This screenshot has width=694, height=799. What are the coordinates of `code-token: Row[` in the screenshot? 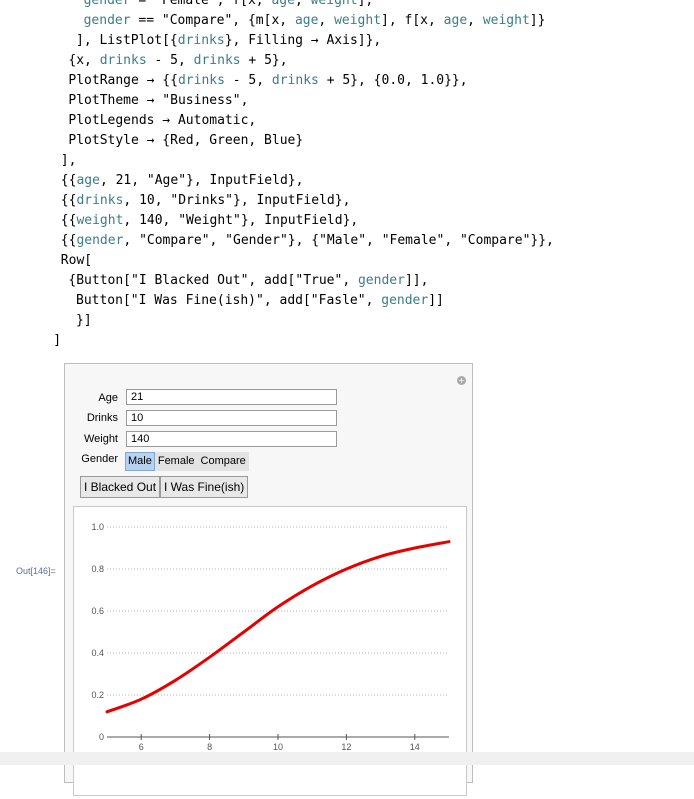 It's located at (76, 260).